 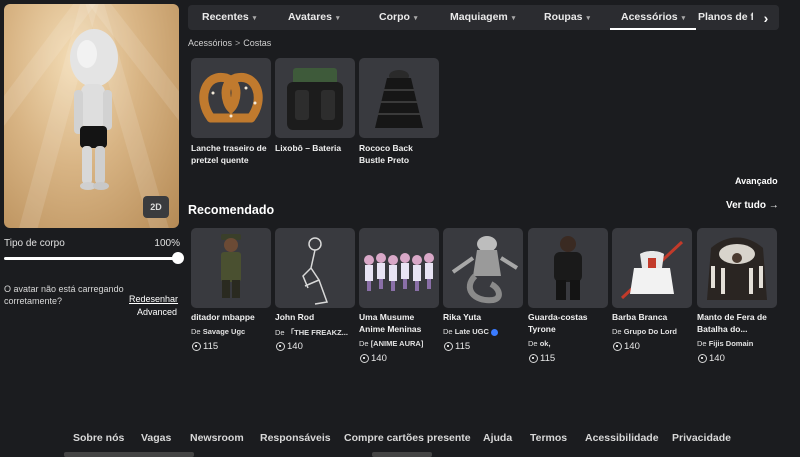 What do you see at coordinates (622, 438) in the screenshot?
I see `footer-link-acessibilidade: Acessibilidade` at bounding box center [622, 438].